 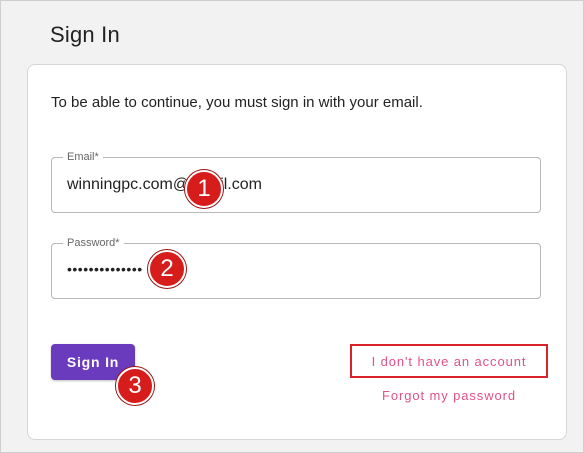 What do you see at coordinates (135, 386) in the screenshot?
I see `step-marker-3: 3` at bounding box center [135, 386].